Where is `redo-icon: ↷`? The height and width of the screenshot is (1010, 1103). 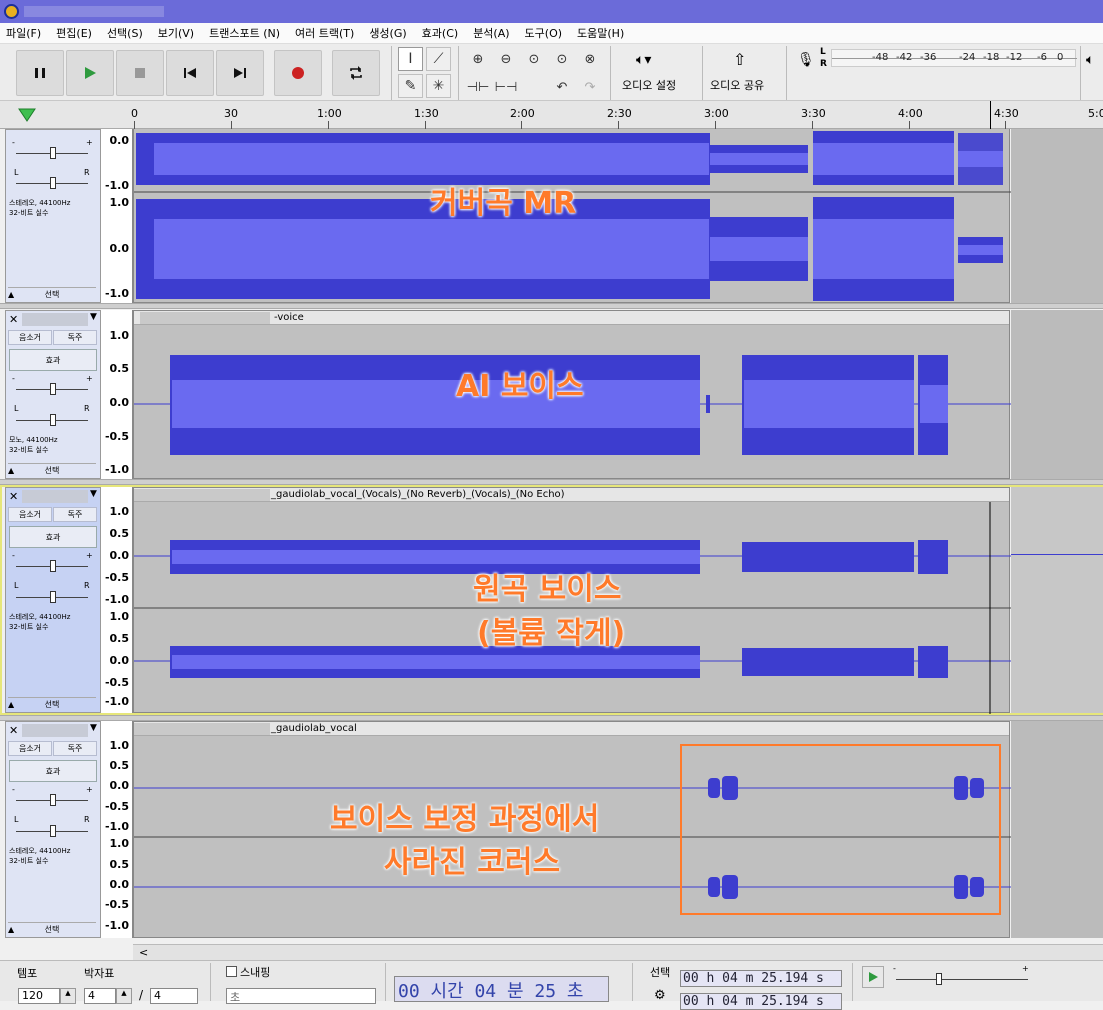
redo-icon: ↷ is located at coordinates (590, 87).